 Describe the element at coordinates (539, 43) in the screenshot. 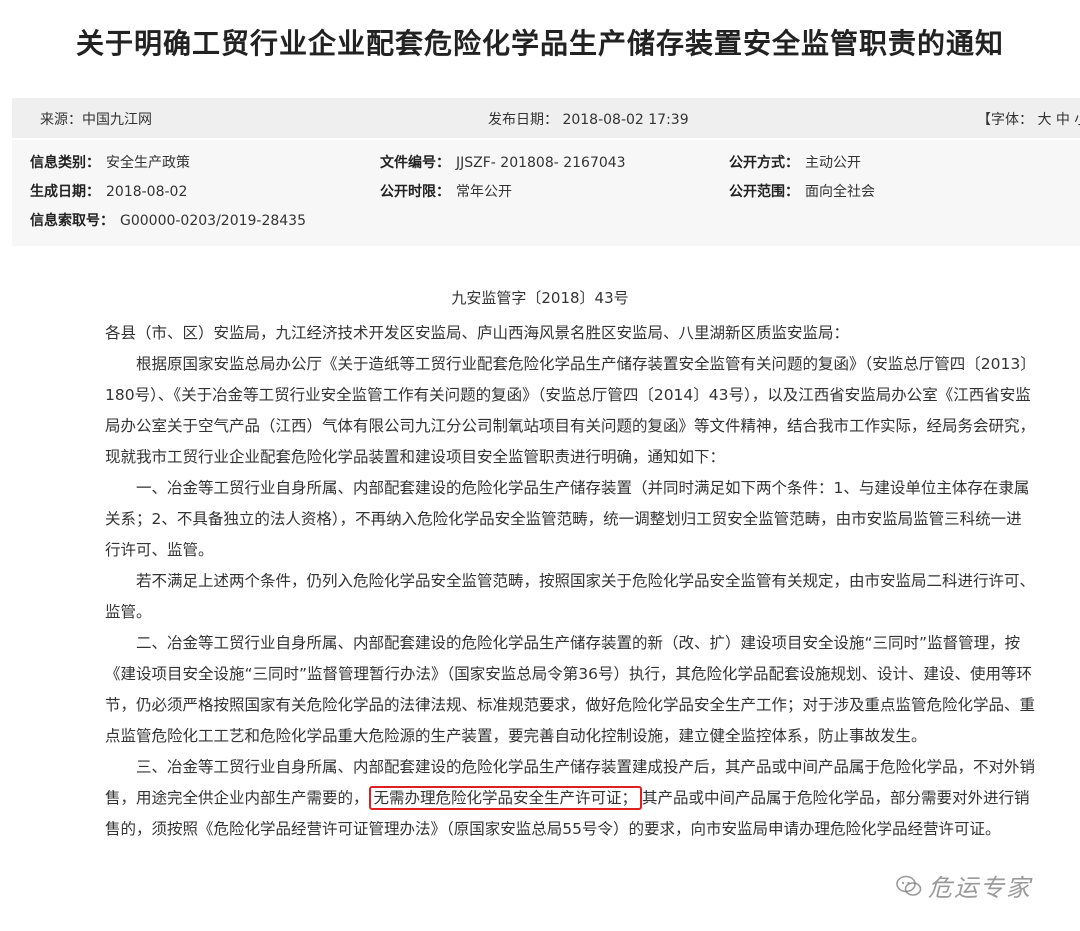

I see `page-title: 关于明确工贸行业企业配套危险化学品生产储存装置安全监管职责的通知` at that location.